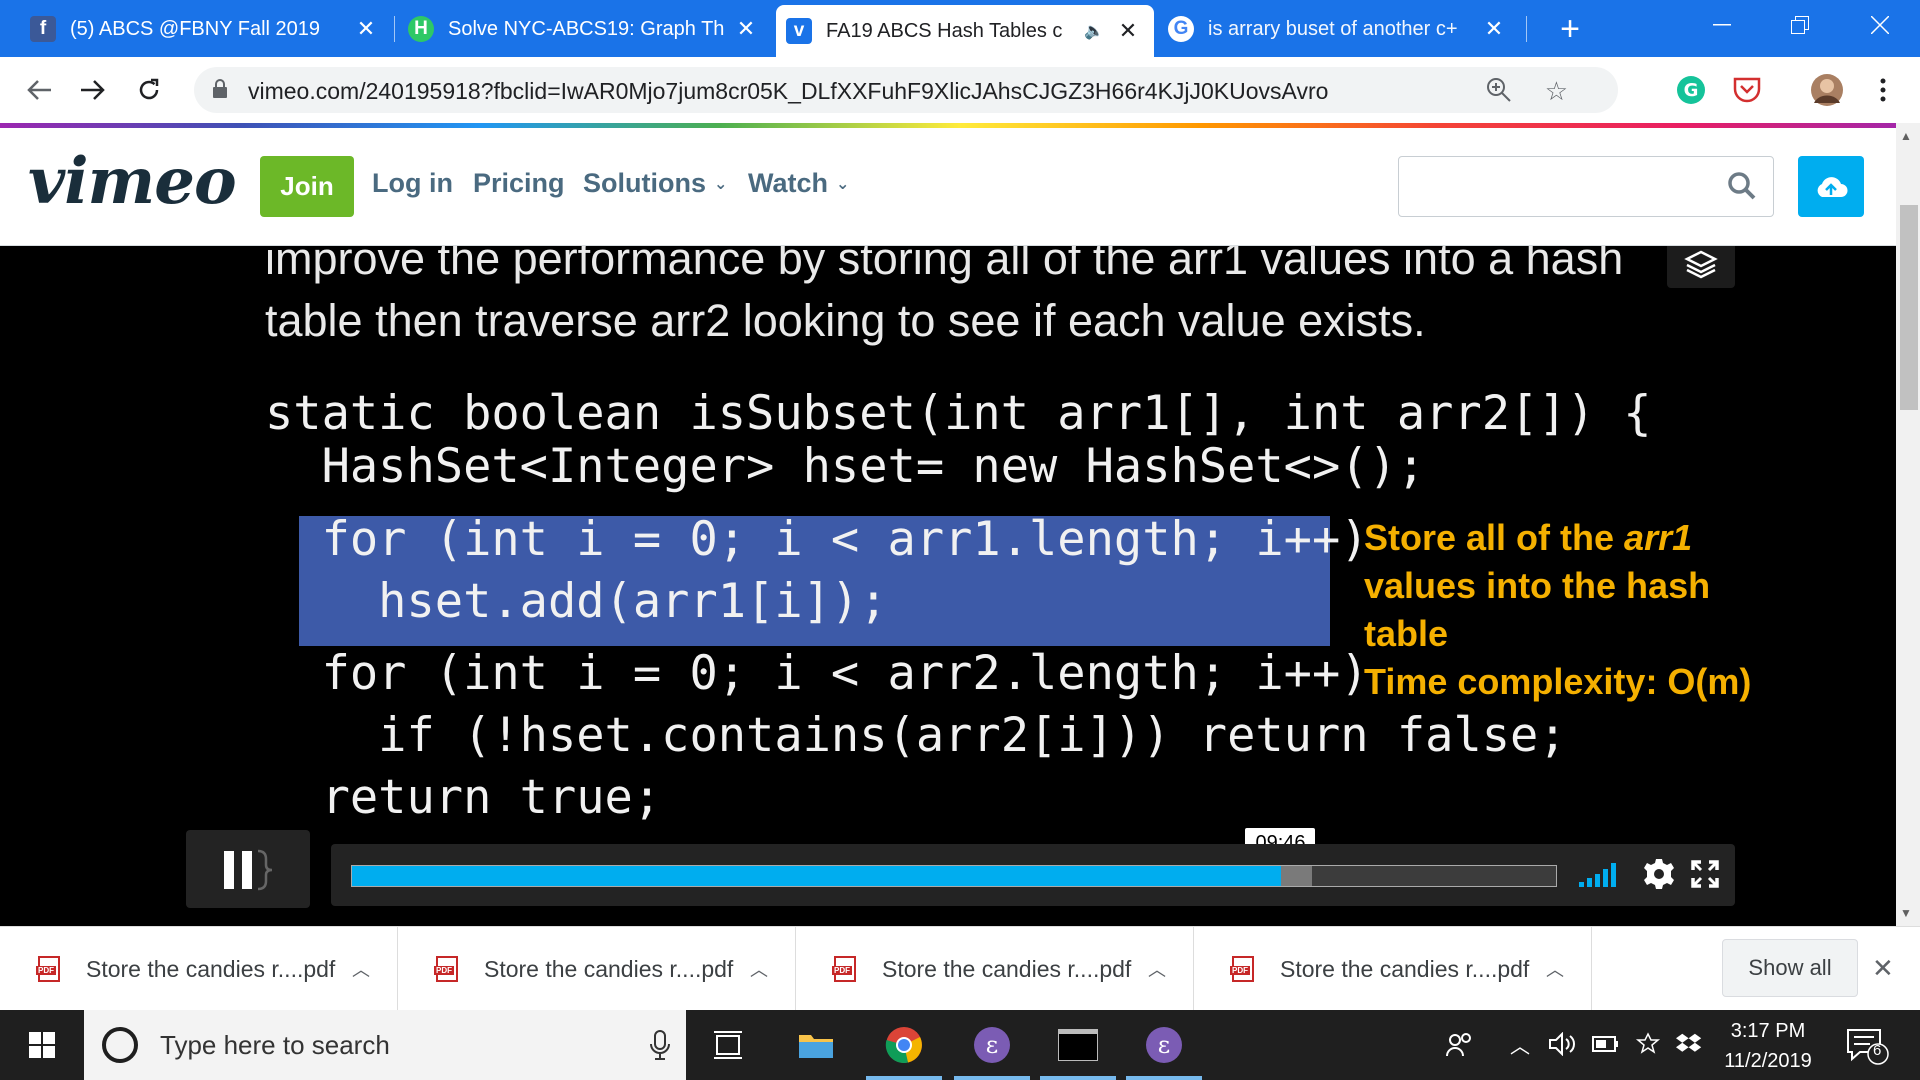  I want to click on settings-gear-icon, so click(1659, 874).